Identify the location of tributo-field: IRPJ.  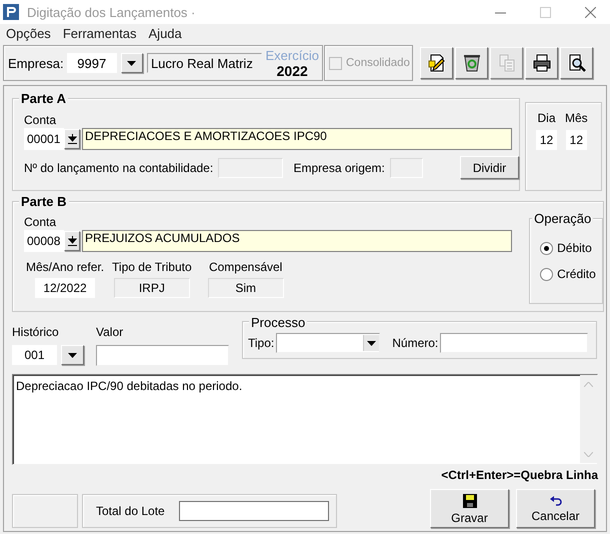
(152, 288).